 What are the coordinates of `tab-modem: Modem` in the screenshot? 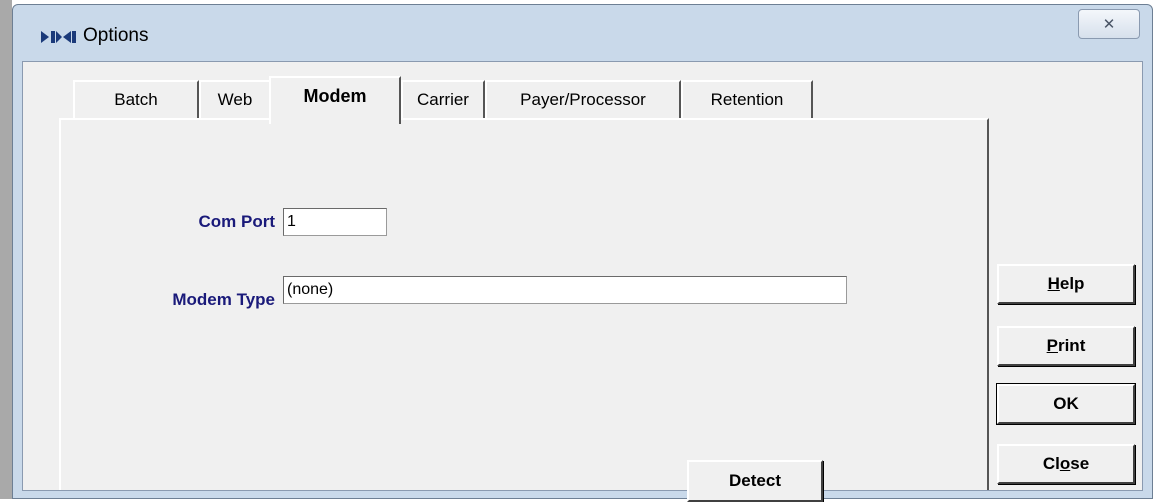 It's located at (335, 100).